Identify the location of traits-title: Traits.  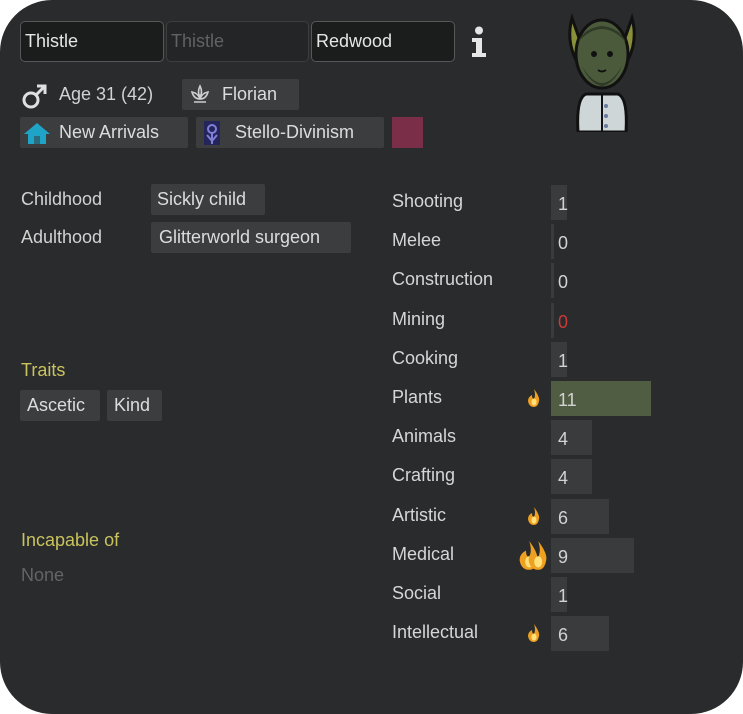
(43, 370).